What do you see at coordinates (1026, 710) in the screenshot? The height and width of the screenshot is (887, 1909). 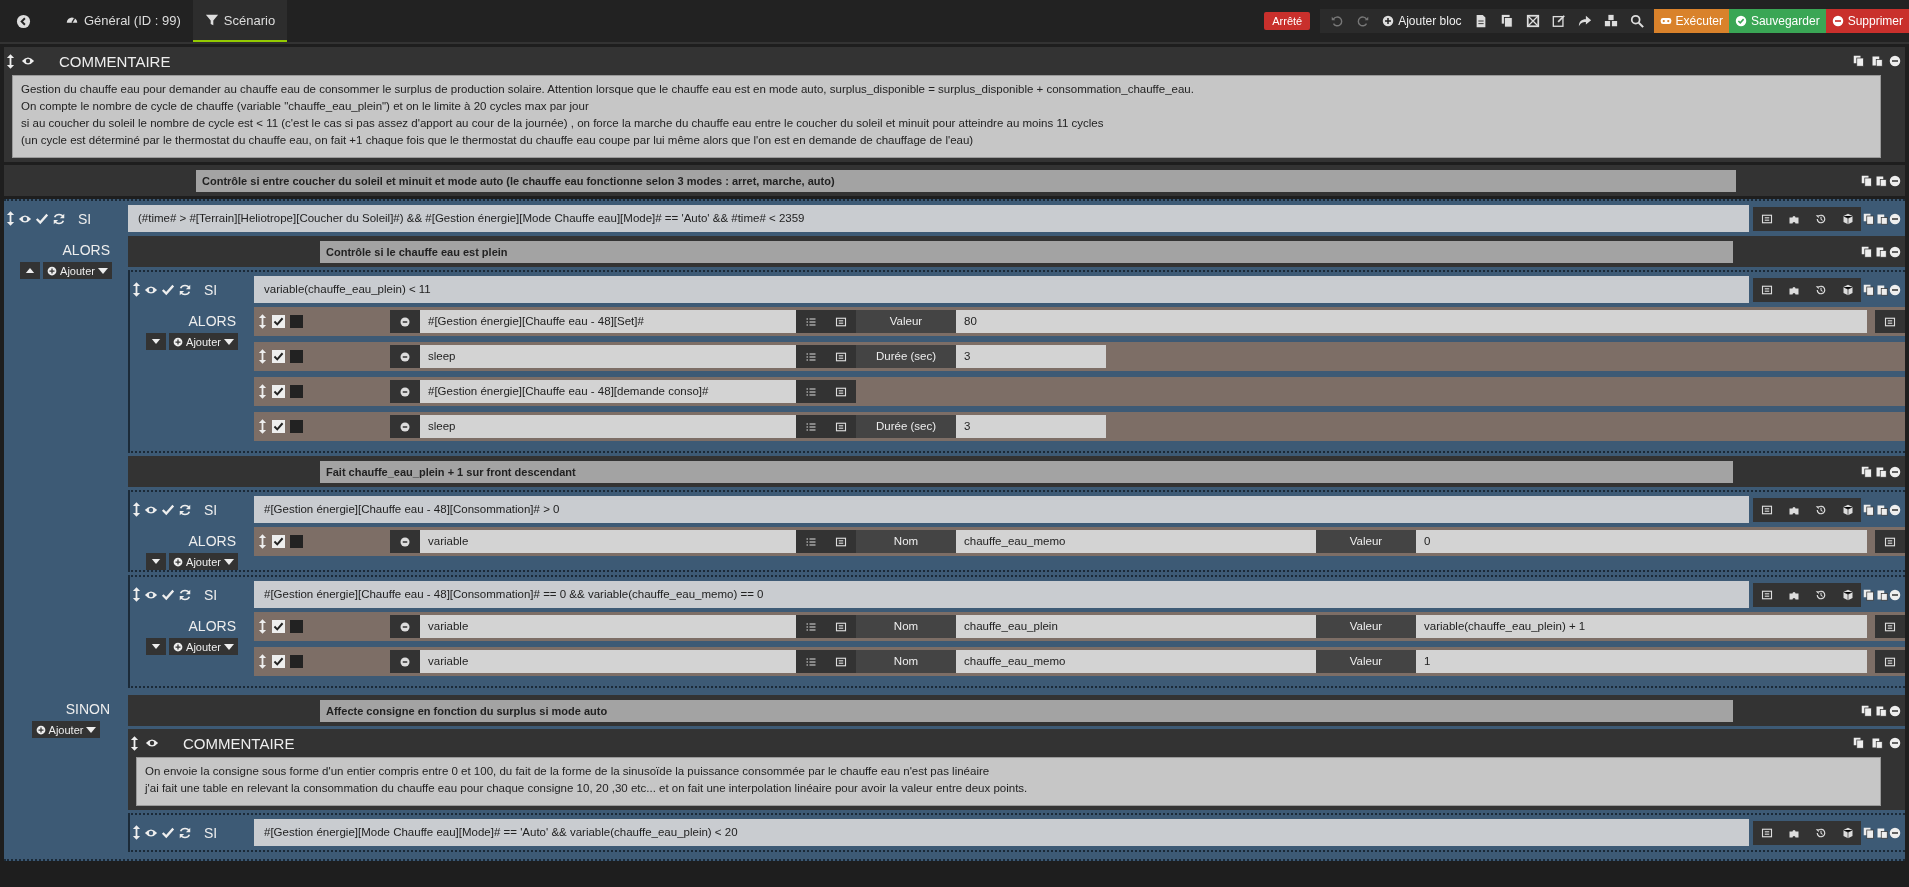 I see `section-label: Affecte consigne en fonction du surplus si mode auto` at bounding box center [1026, 710].